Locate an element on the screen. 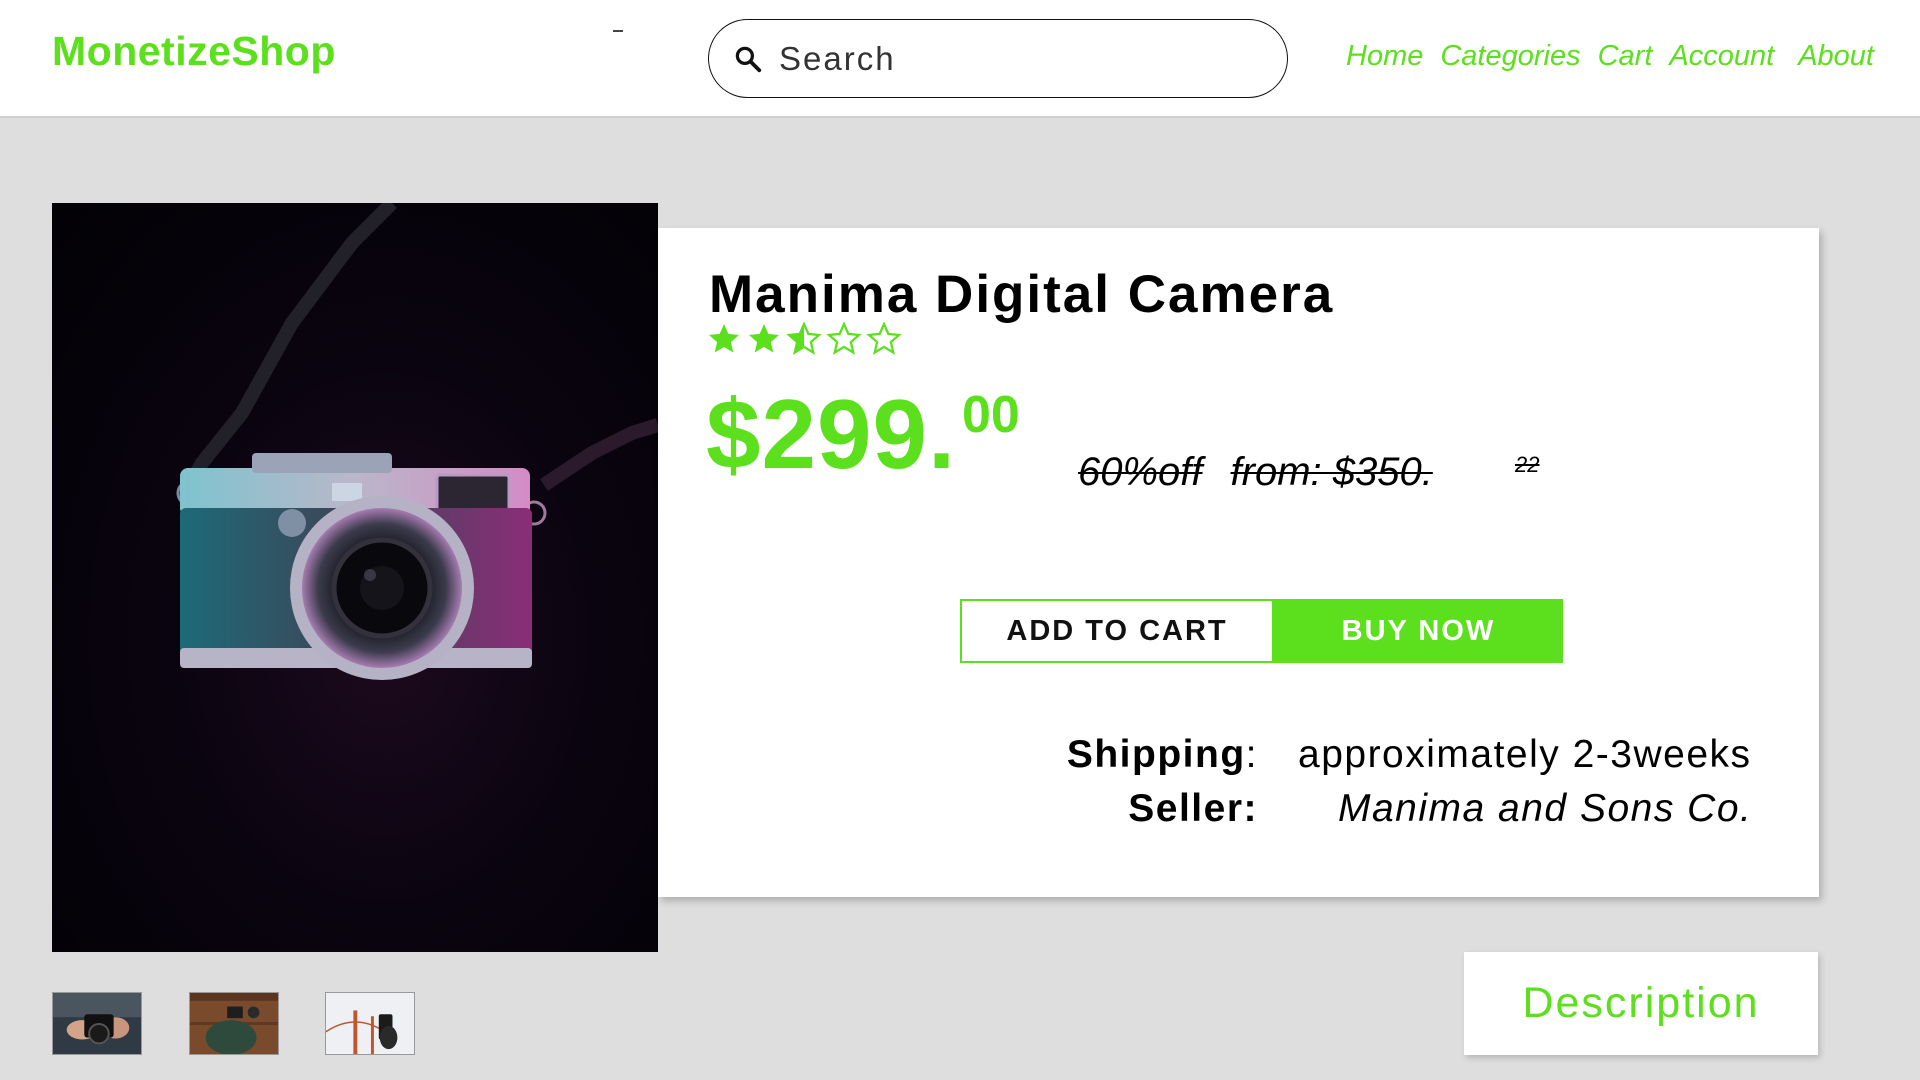 The image size is (1920, 1080). old-price: 60%off from: $350. is located at coordinates (1255, 472).